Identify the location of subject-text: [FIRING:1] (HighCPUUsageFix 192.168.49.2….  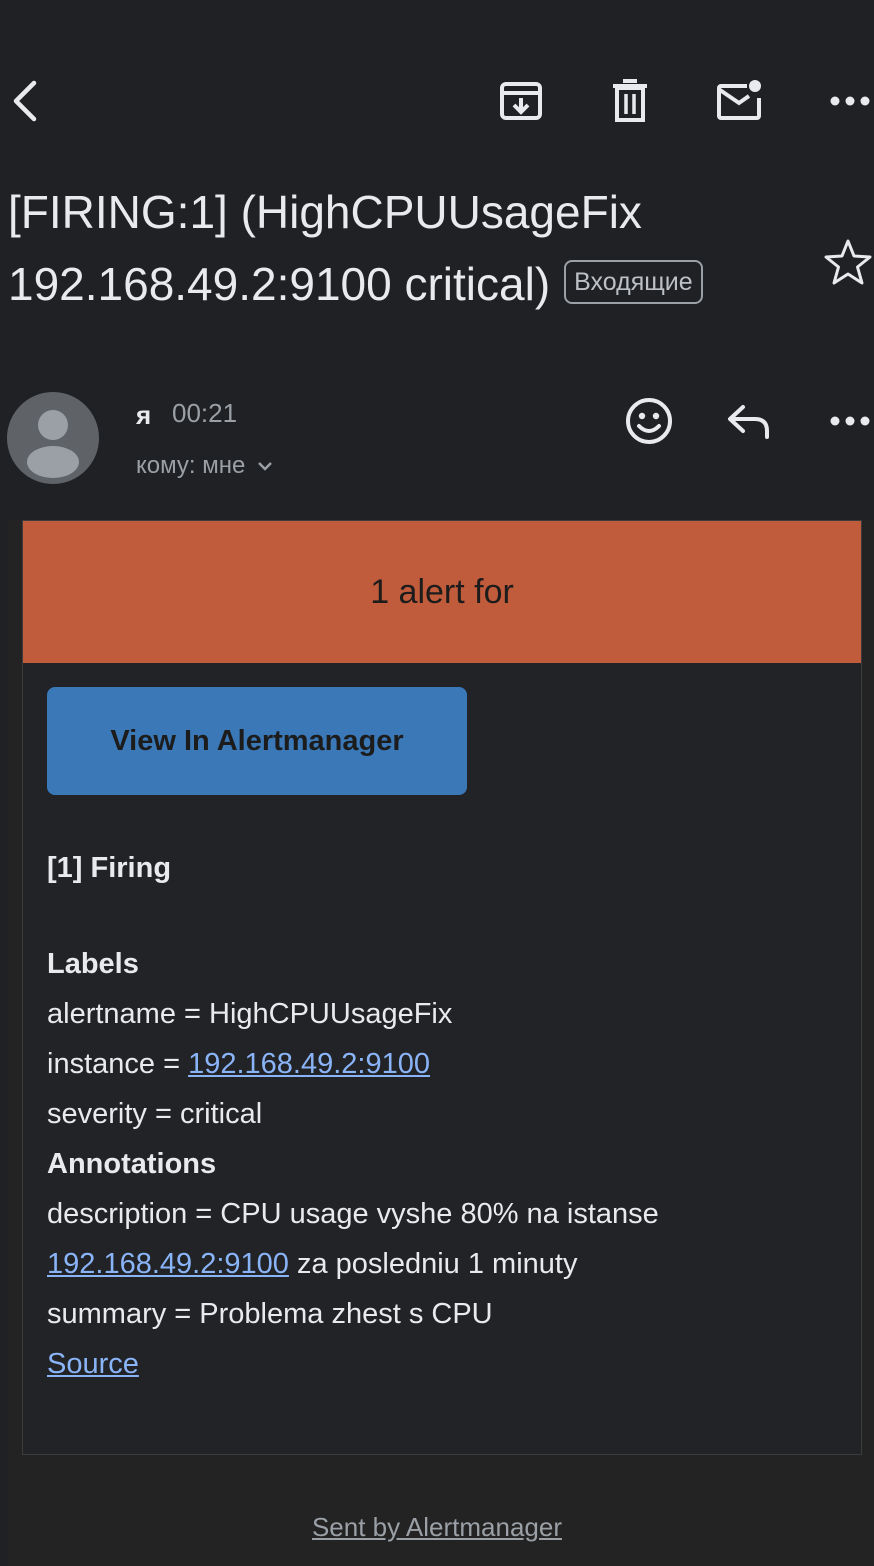
(325, 248).